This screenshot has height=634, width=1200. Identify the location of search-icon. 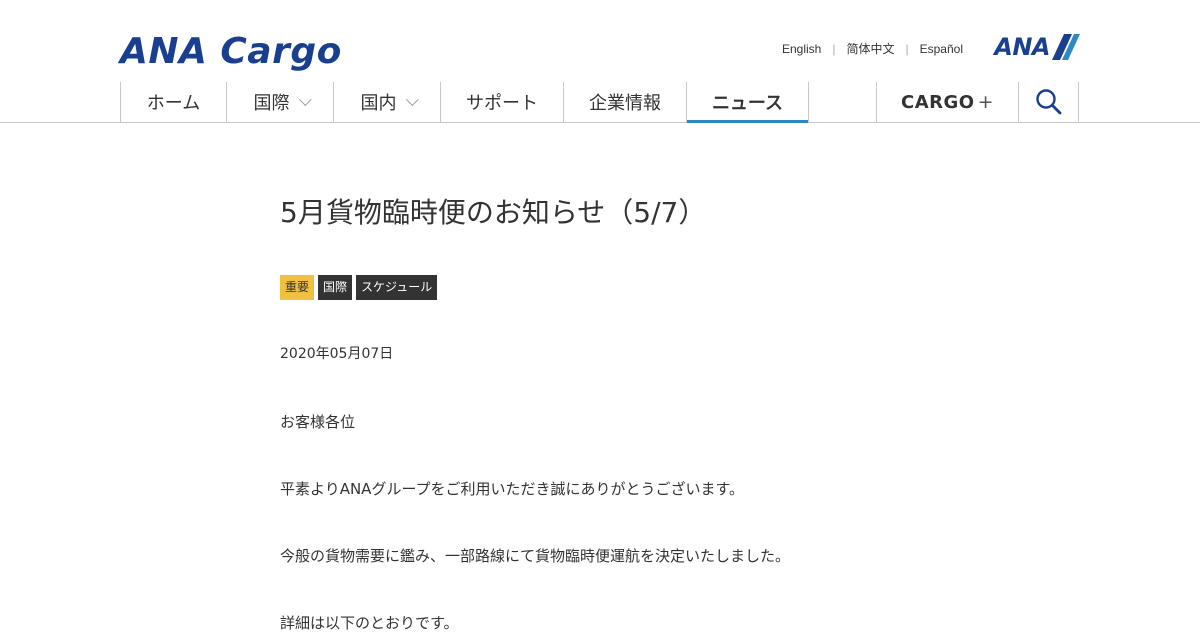
(1048, 102).